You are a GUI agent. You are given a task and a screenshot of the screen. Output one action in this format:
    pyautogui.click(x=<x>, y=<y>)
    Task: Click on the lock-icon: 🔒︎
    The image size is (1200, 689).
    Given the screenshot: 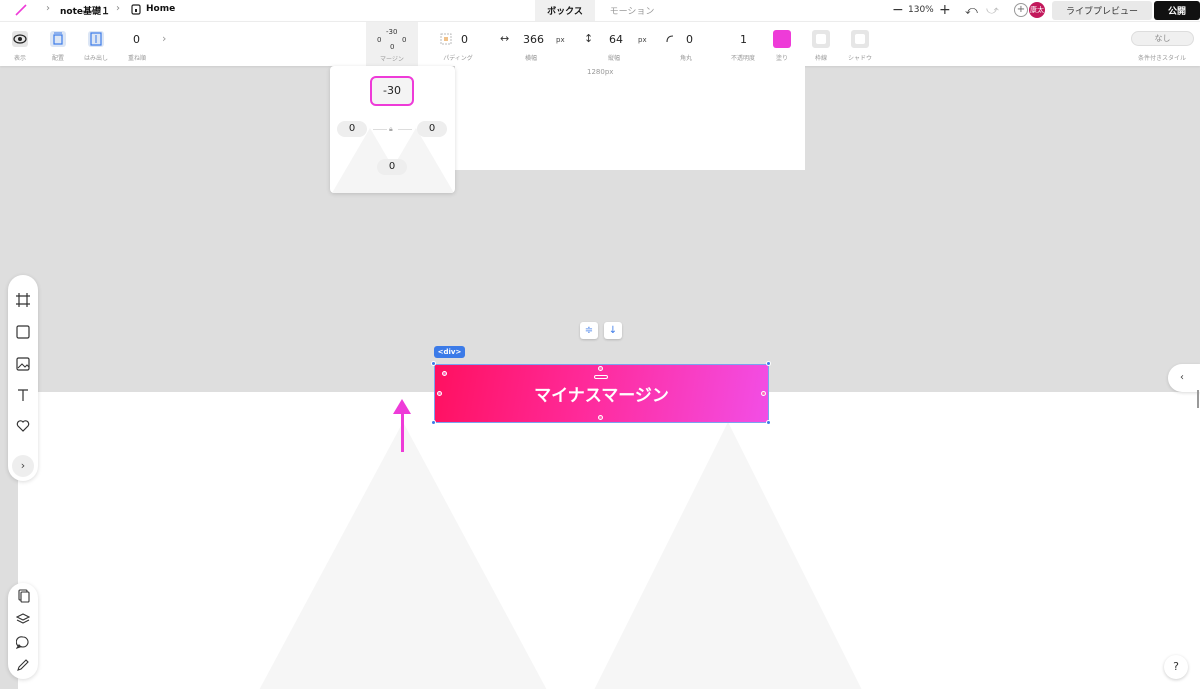 What is the action you would take?
    pyautogui.click(x=391, y=129)
    